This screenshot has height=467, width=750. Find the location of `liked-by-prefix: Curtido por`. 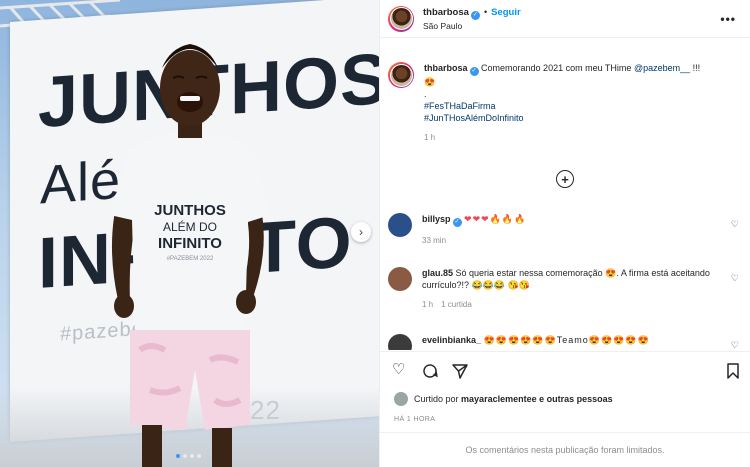

liked-by-prefix: Curtido por is located at coordinates (436, 399).